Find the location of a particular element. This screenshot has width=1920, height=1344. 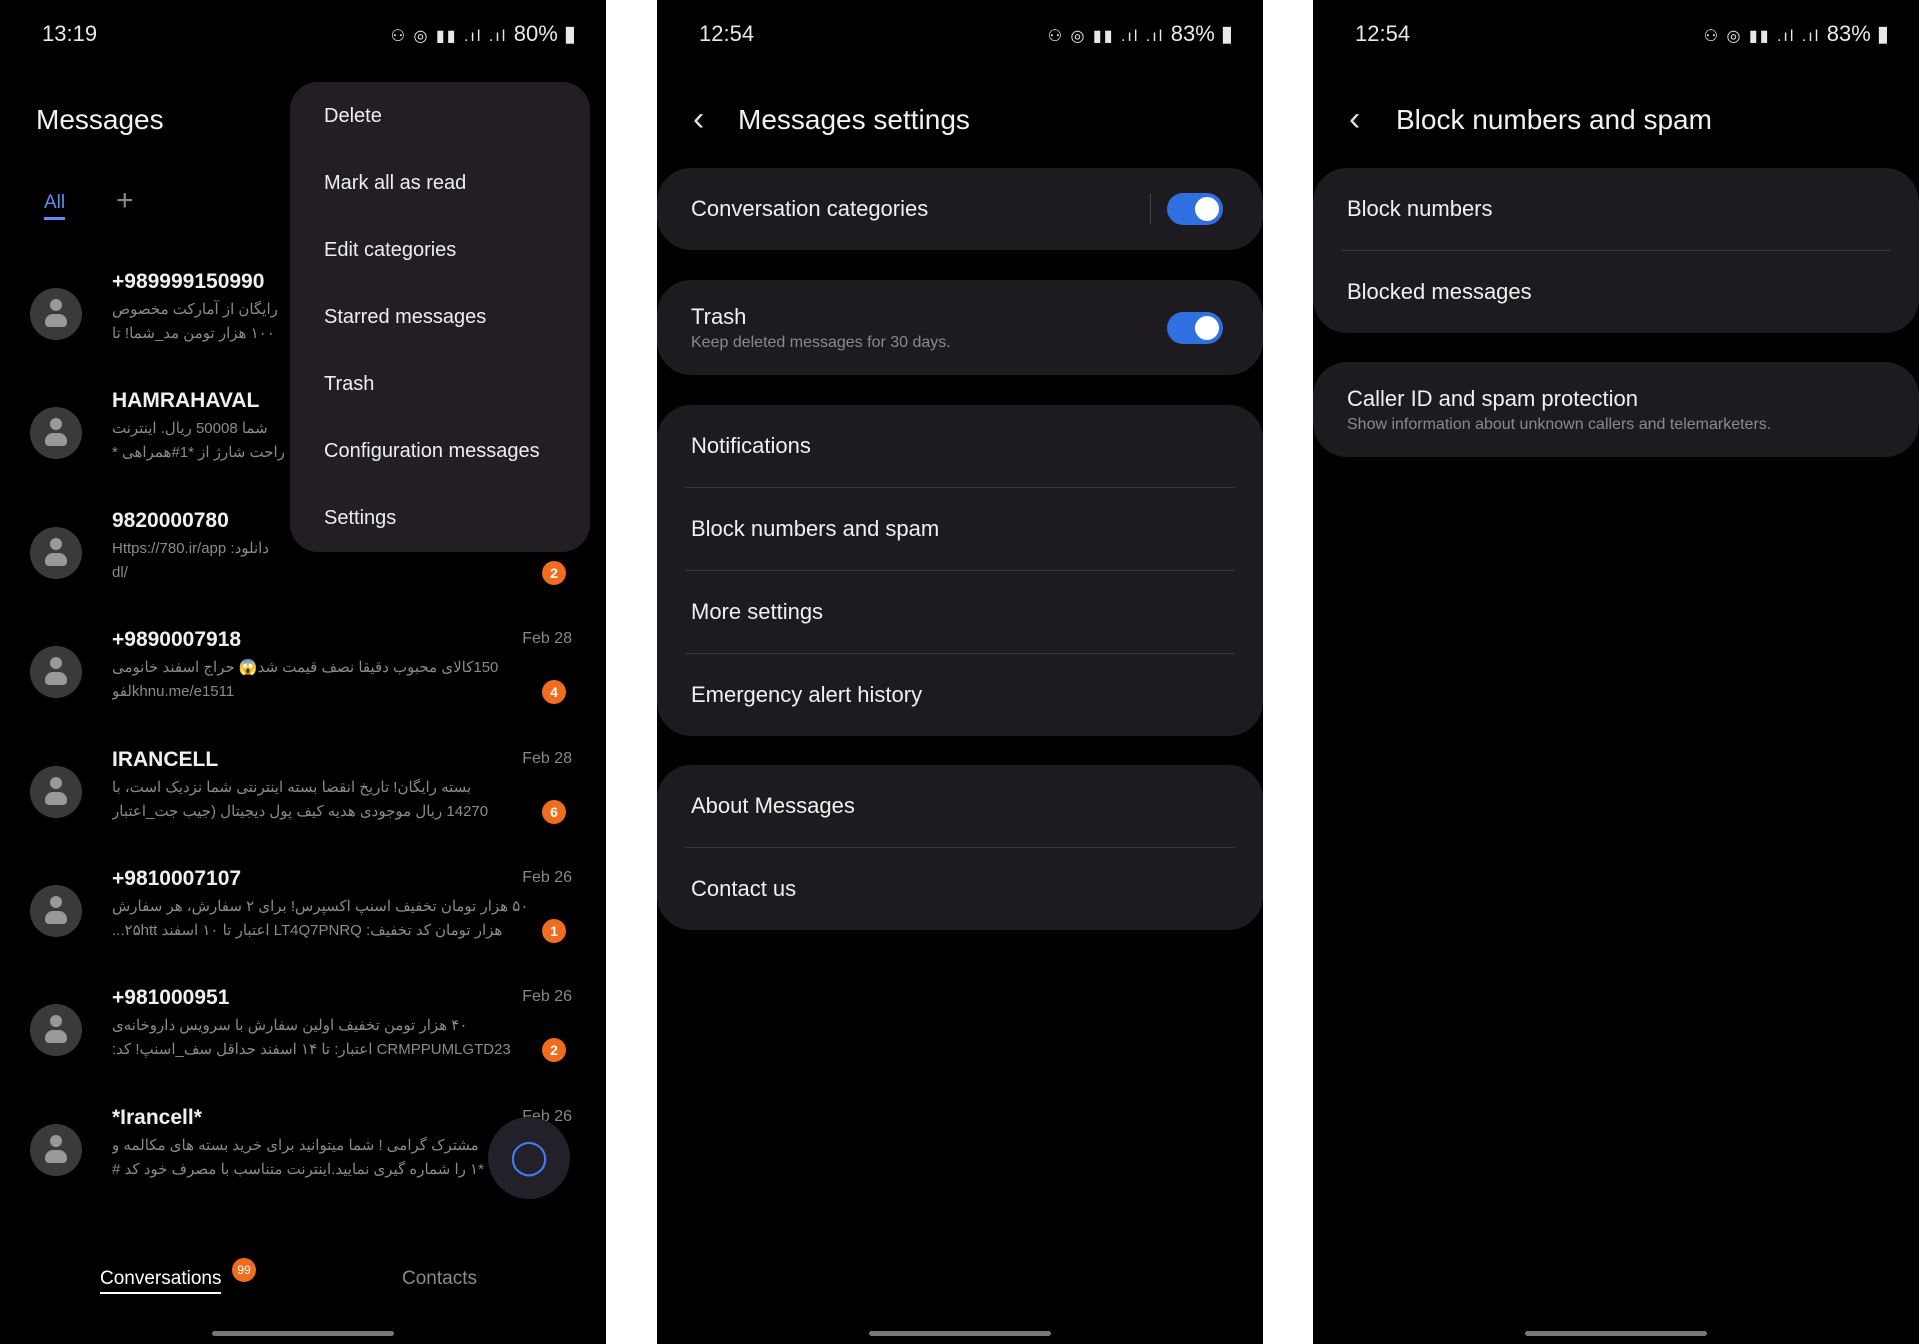

menu-item-trash: Trash is located at coordinates (440, 401).